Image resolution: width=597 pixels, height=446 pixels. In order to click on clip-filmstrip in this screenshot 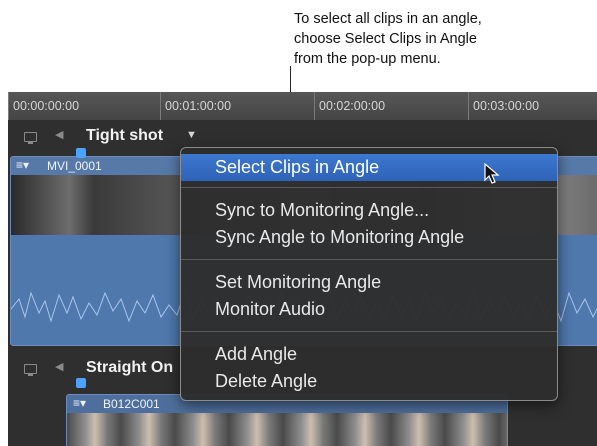, I will do `click(287, 429)`.